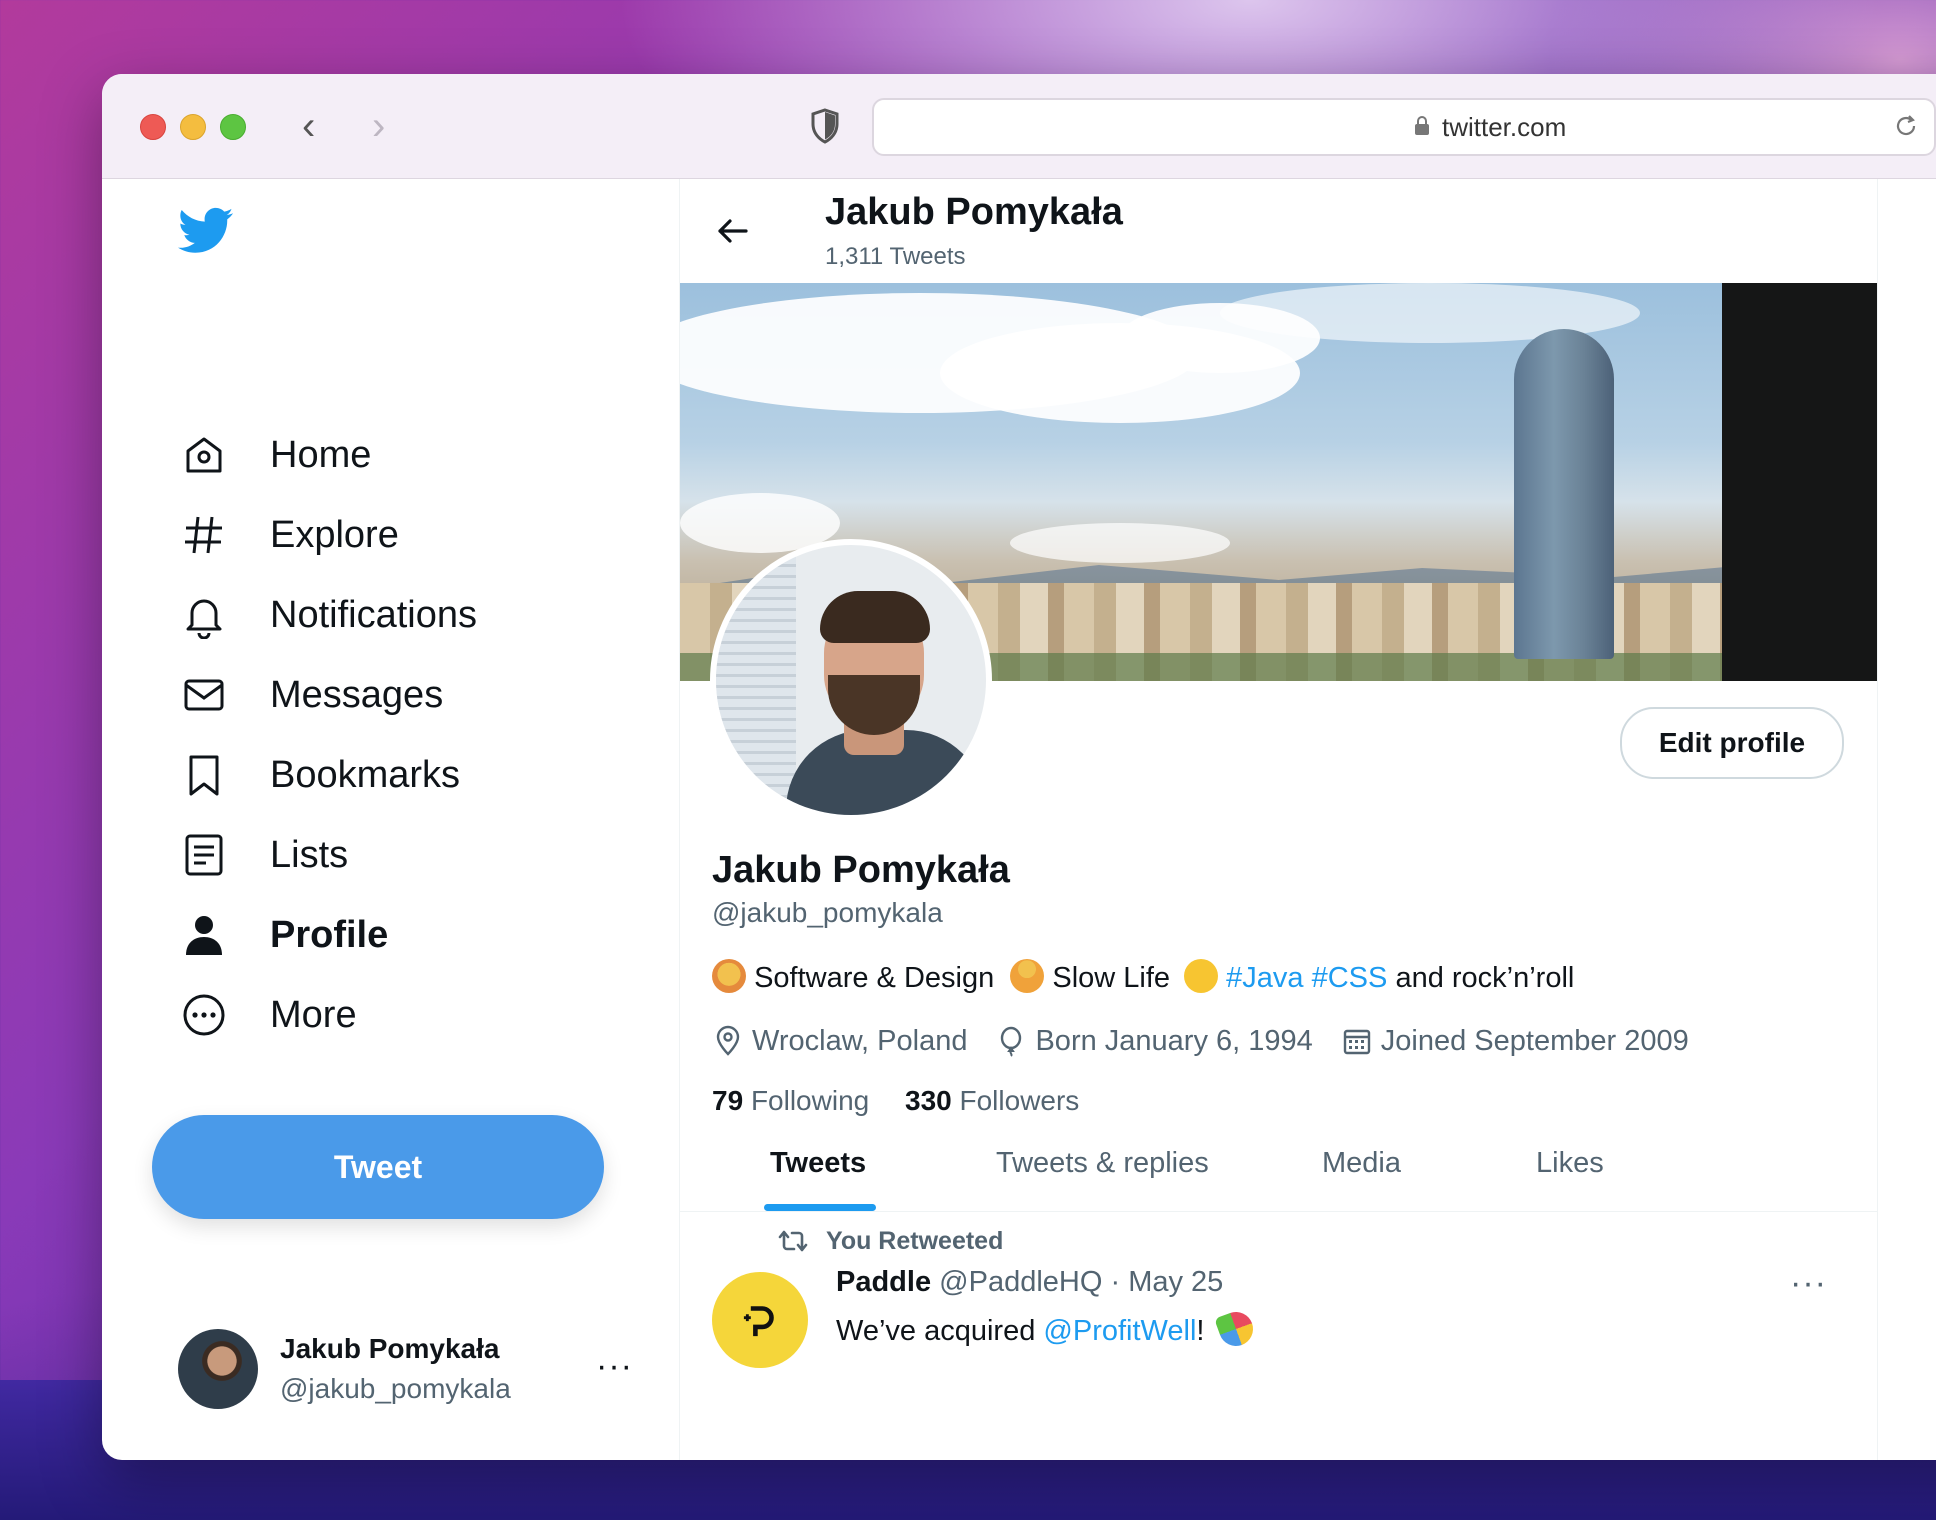 Image resolution: width=1936 pixels, height=1520 pixels. Describe the element at coordinates (204, 695) in the screenshot. I see `mail-icon` at that location.